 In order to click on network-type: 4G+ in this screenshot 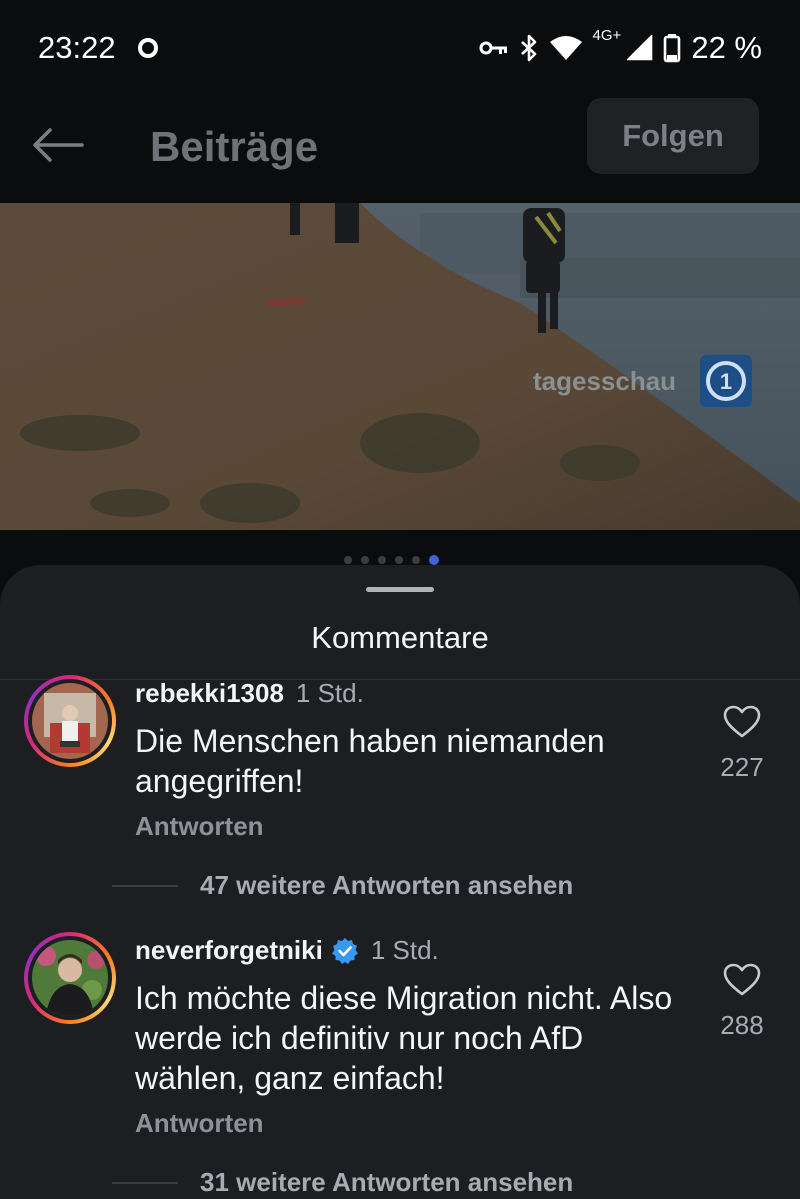, I will do `click(607, 35)`.